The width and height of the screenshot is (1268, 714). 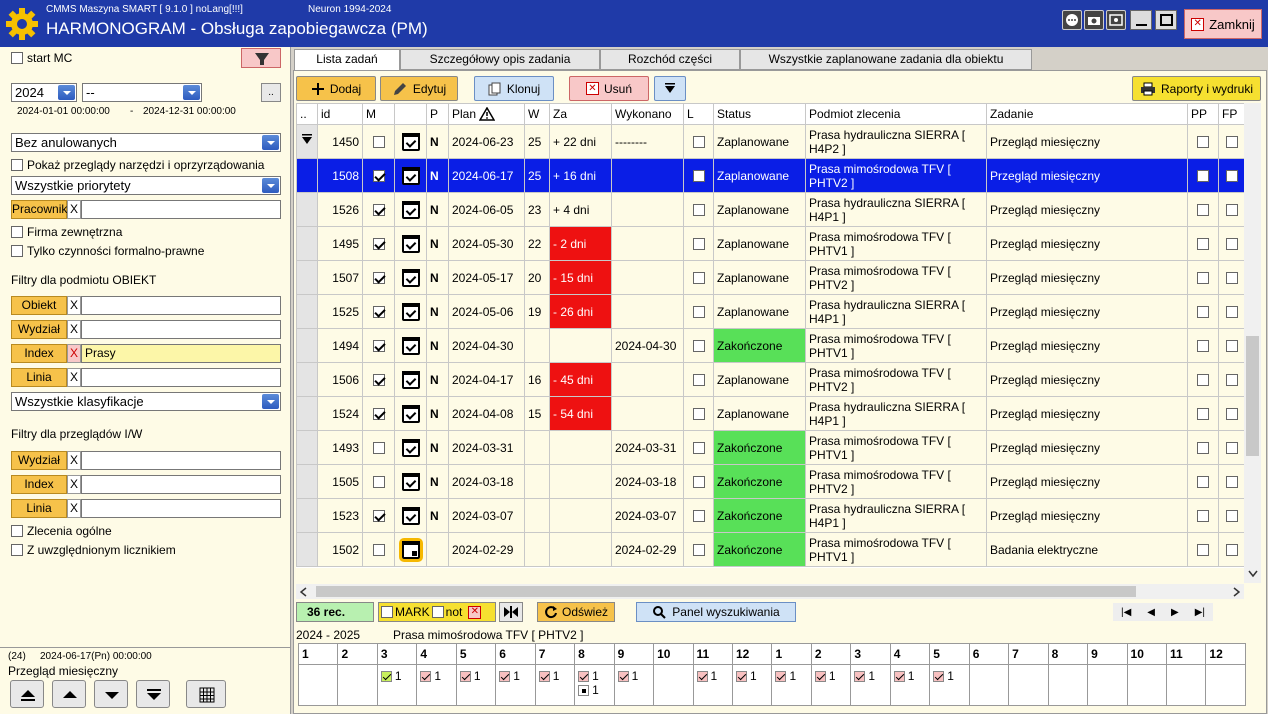 What do you see at coordinates (336, 88) in the screenshot?
I see `add-button: Dodaj` at bounding box center [336, 88].